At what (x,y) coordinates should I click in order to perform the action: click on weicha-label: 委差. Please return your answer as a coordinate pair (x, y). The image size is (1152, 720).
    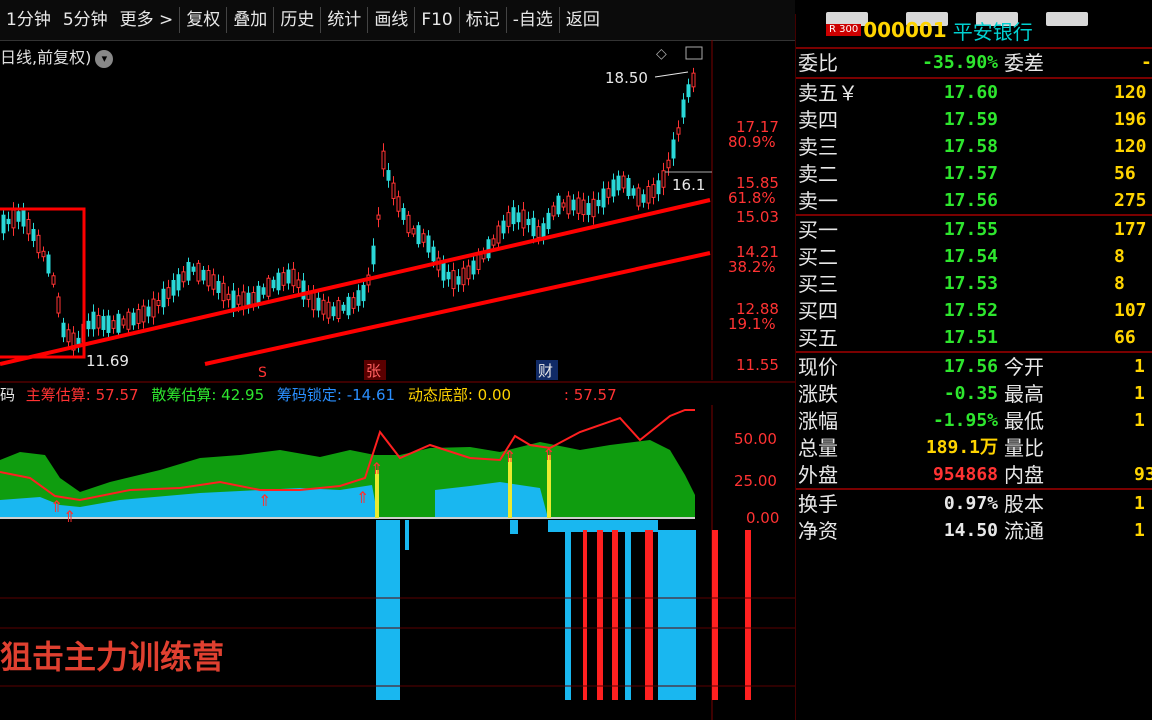
    Looking at the image, I should click on (1024, 63).